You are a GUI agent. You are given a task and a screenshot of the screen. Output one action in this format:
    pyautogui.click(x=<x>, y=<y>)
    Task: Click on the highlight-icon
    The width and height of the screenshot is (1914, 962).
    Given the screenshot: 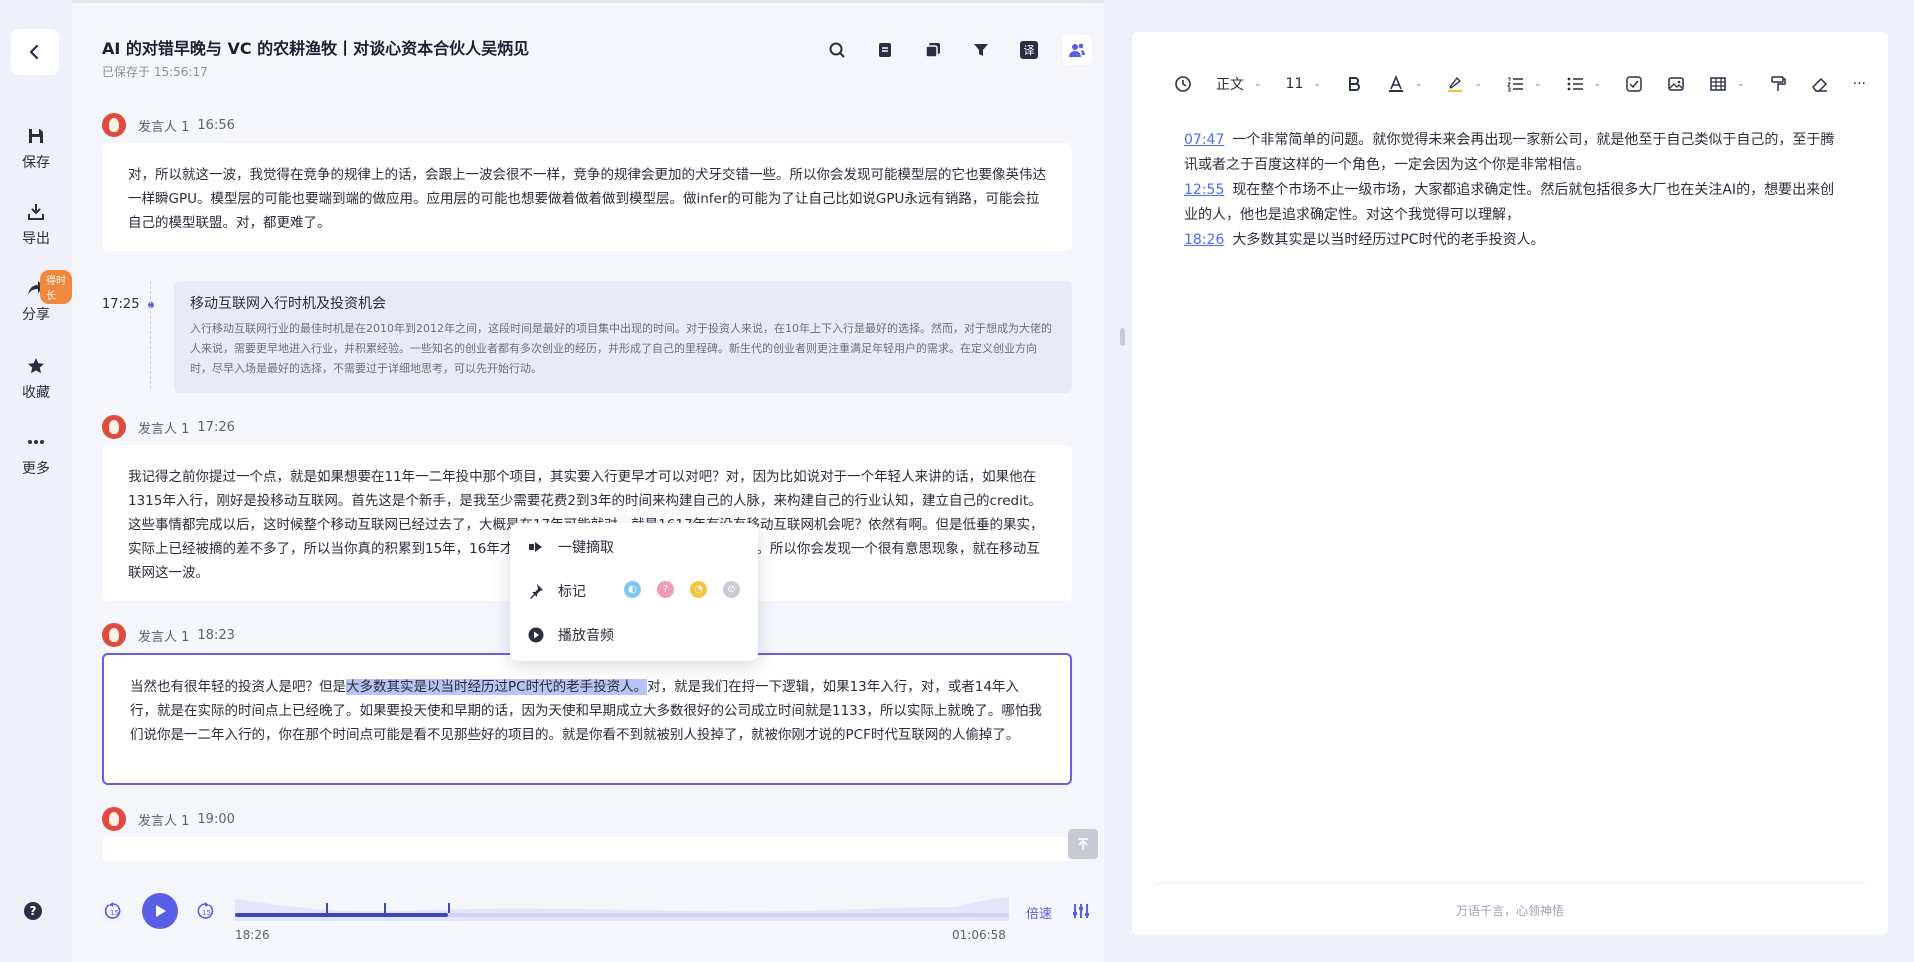 What is the action you would take?
    pyautogui.click(x=1455, y=84)
    